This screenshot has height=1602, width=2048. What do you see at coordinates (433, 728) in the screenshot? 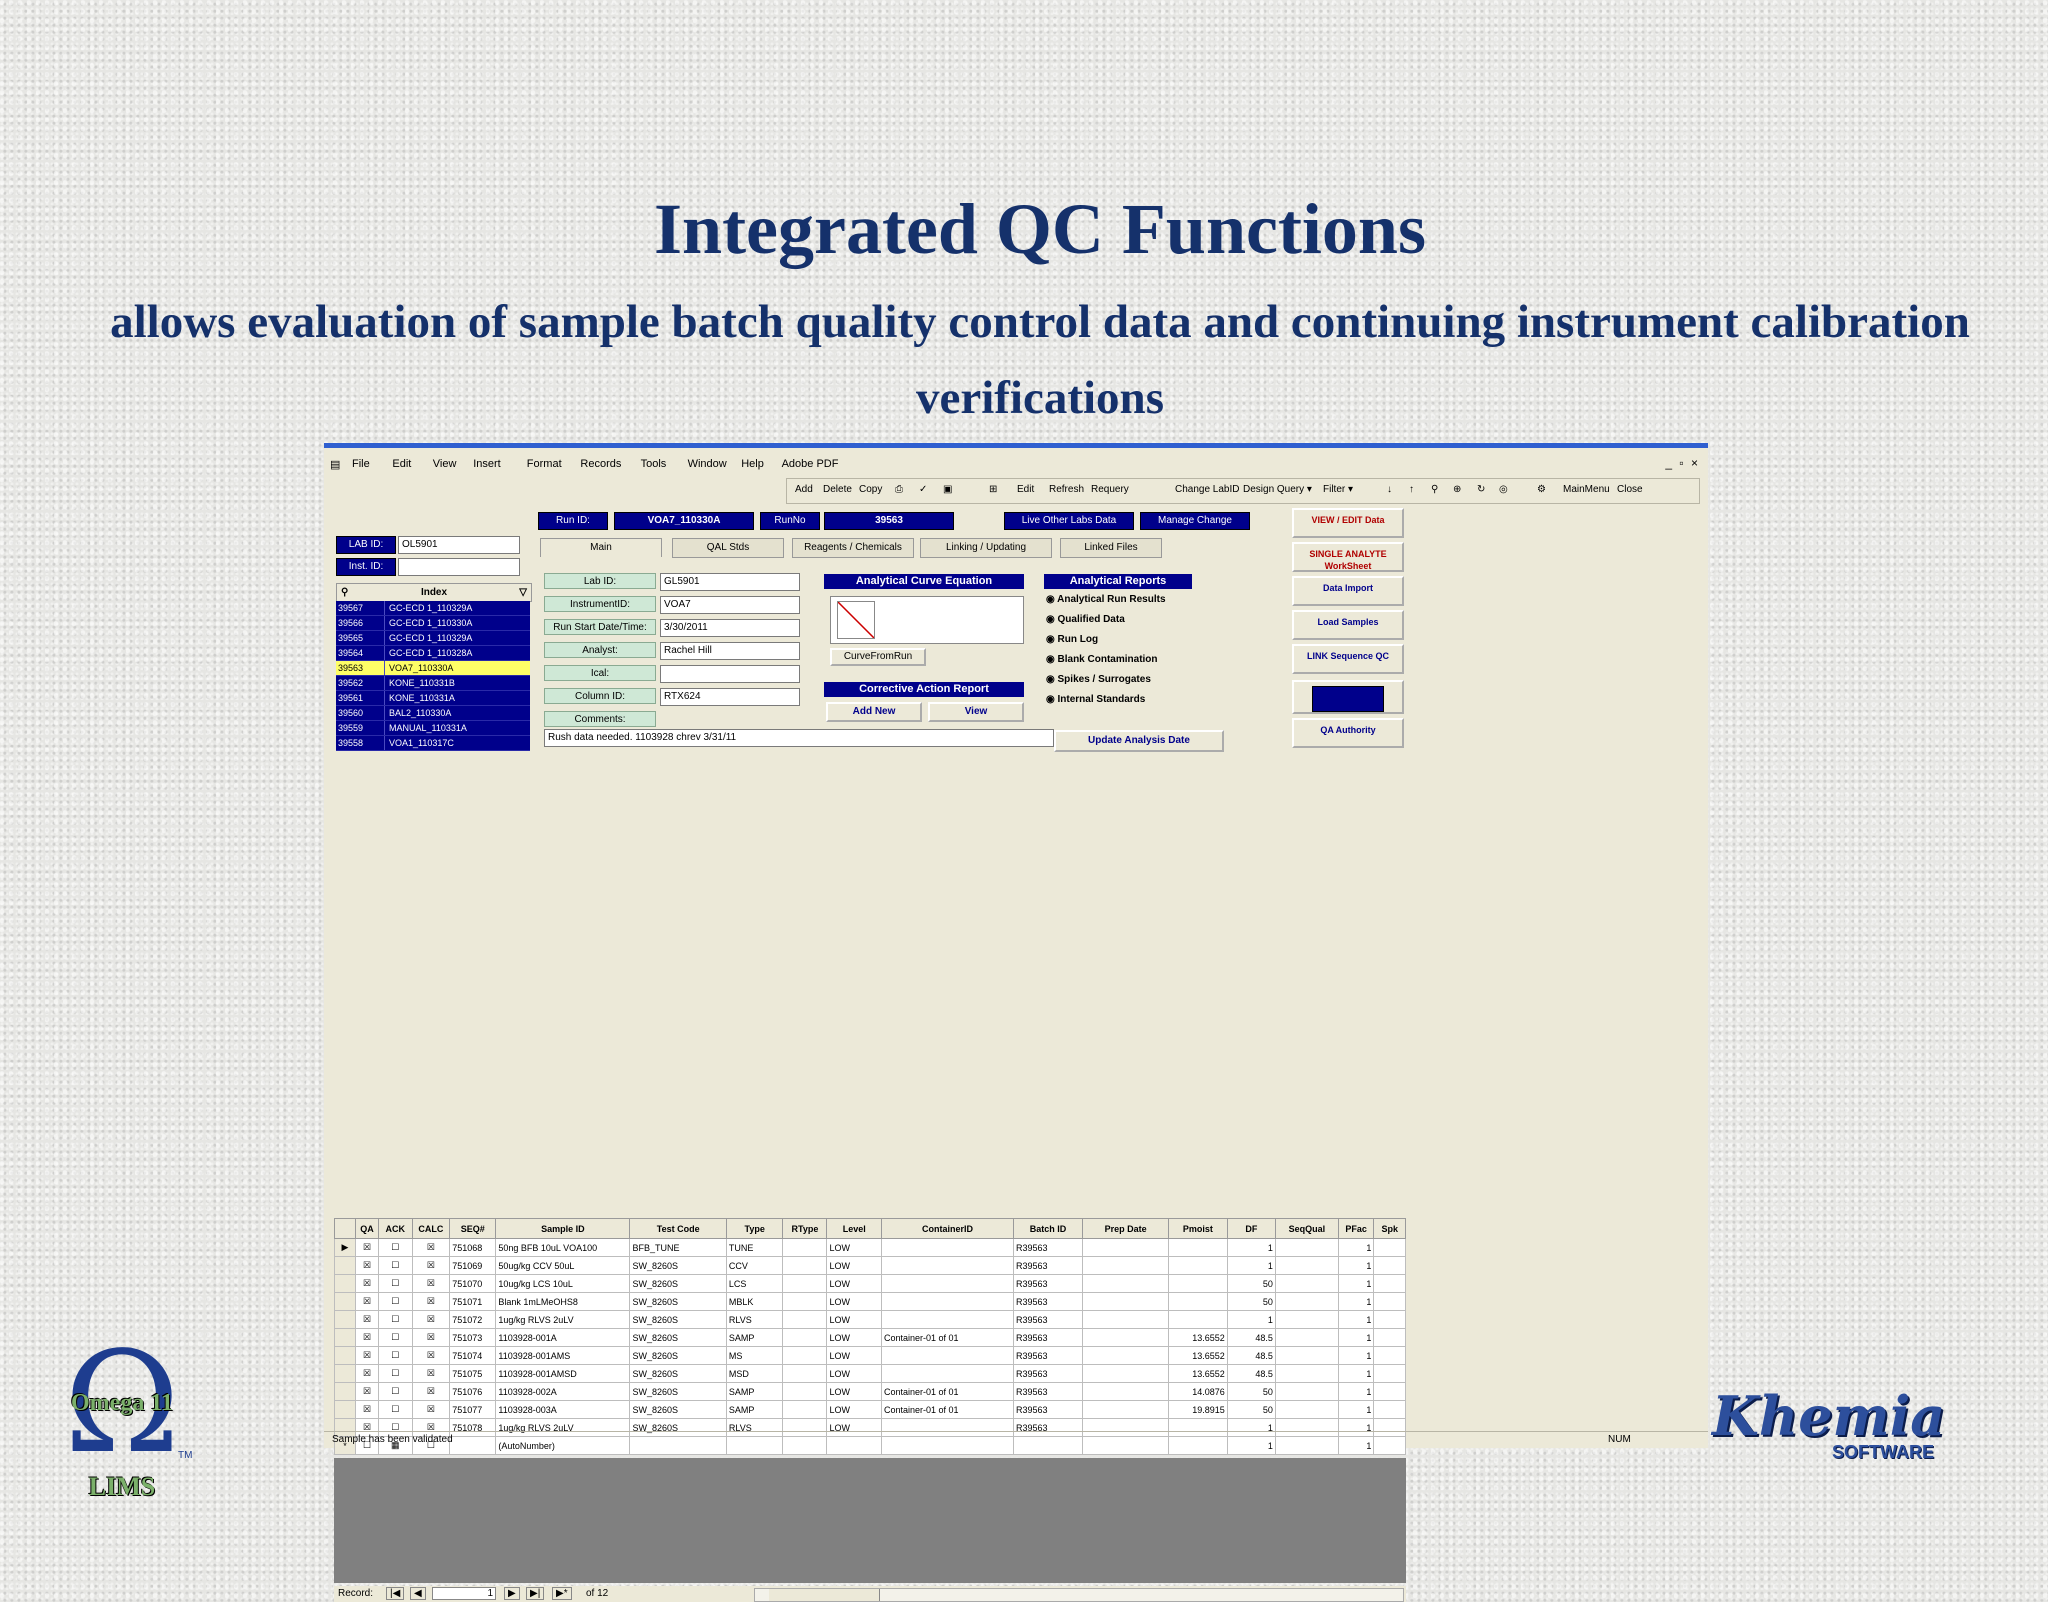
I see `index-row: 39559 MANUAL_110331A` at bounding box center [433, 728].